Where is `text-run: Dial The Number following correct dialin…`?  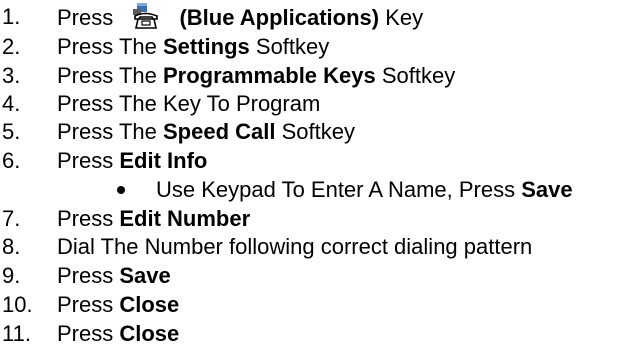 text-run: Dial The Number following correct dialin… is located at coordinates (295, 246).